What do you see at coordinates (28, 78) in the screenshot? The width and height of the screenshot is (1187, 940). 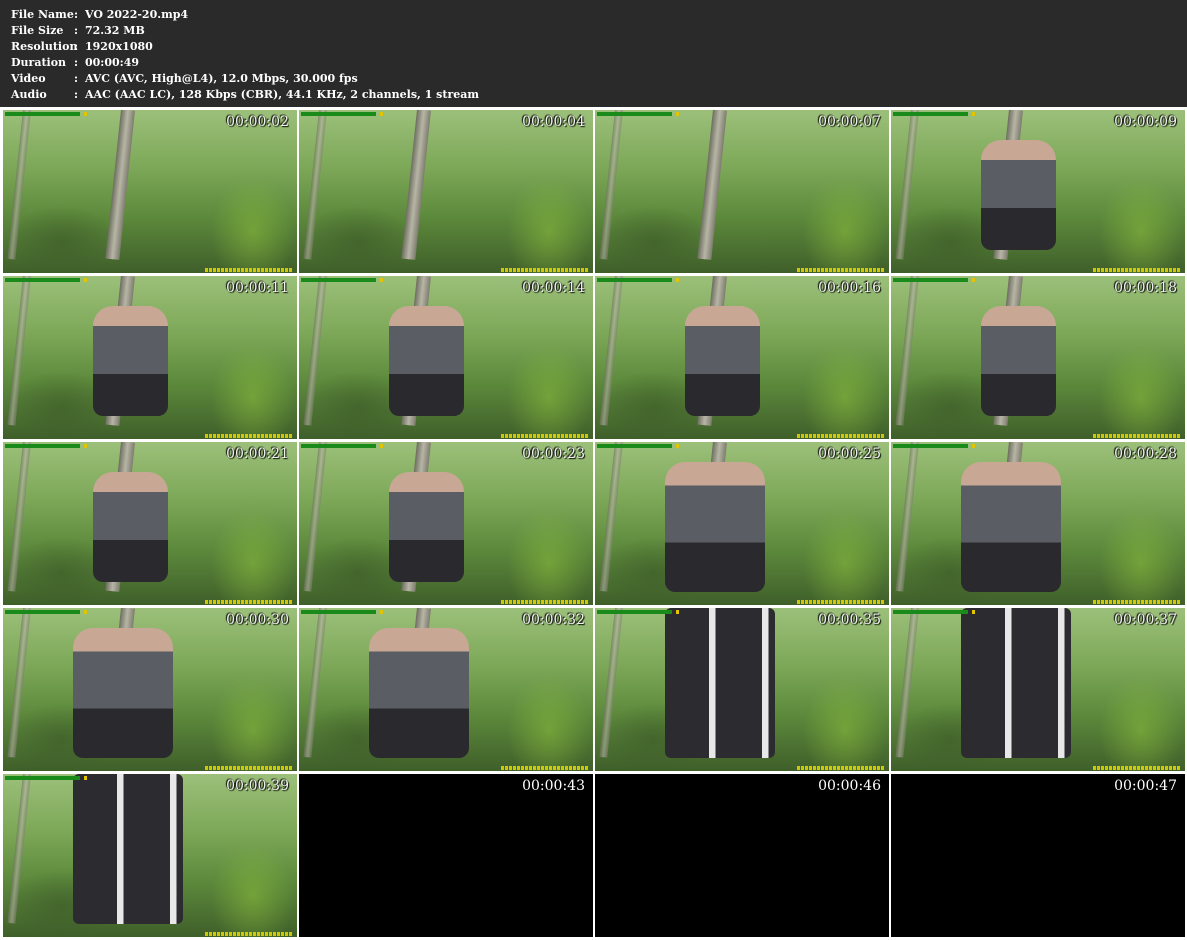 I see `info-key: Video` at bounding box center [28, 78].